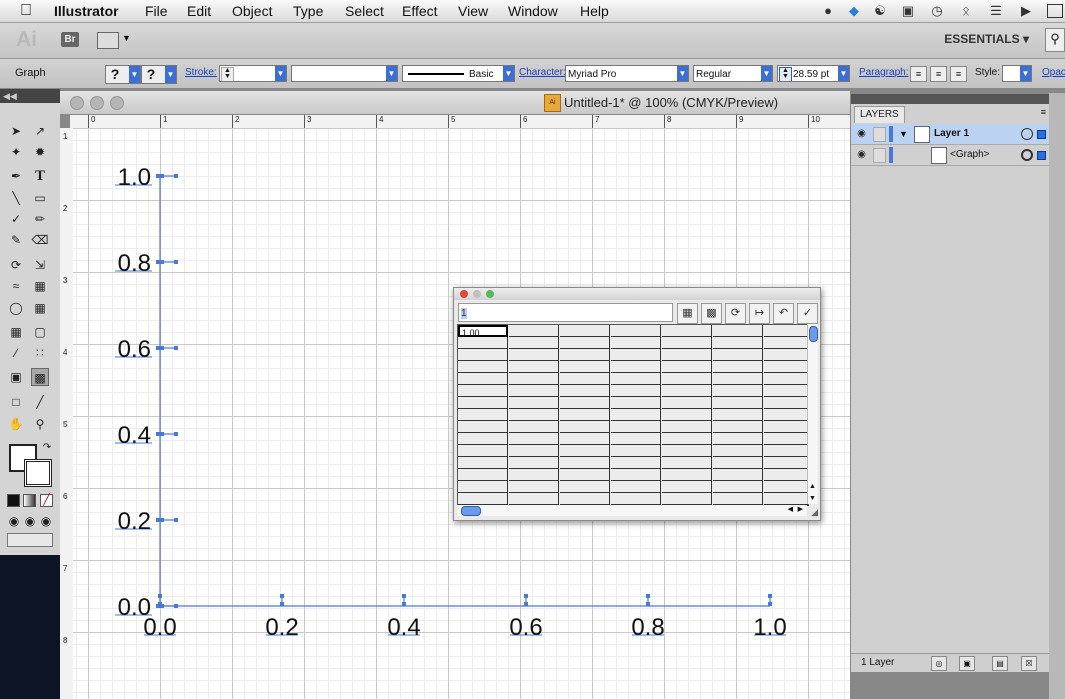  Describe the element at coordinates (813, 334) in the screenshot. I see `scroll-thumb` at that location.